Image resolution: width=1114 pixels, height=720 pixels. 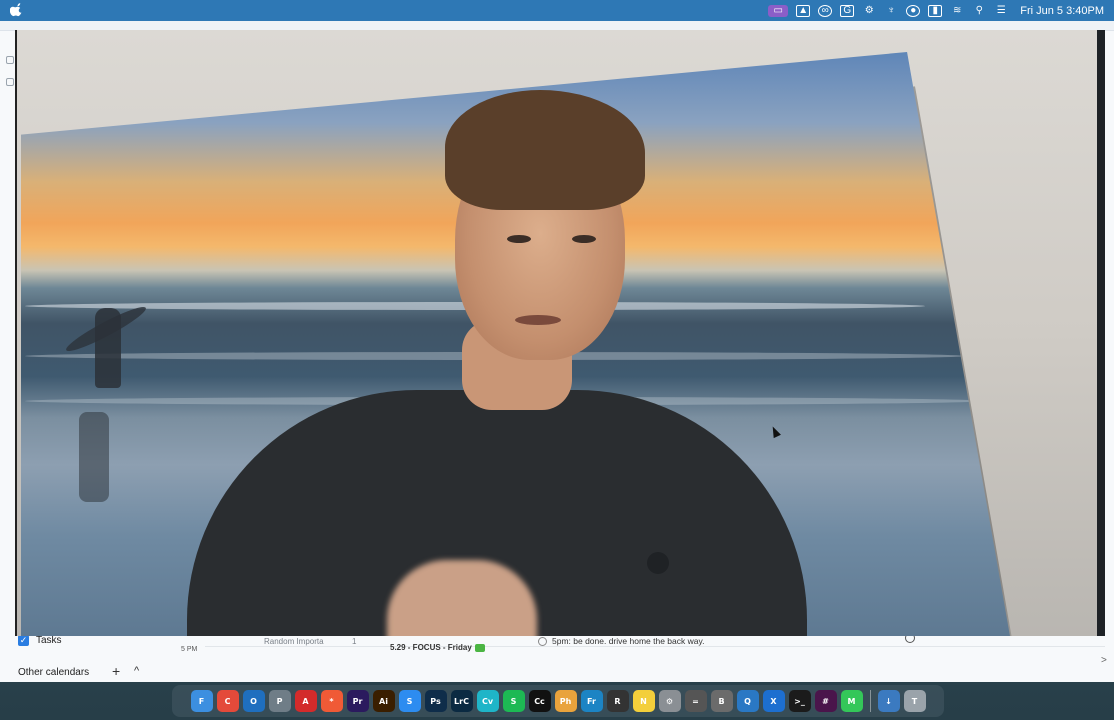 I want to click on dock-settings-icon: ⚙, so click(x=669, y=701).